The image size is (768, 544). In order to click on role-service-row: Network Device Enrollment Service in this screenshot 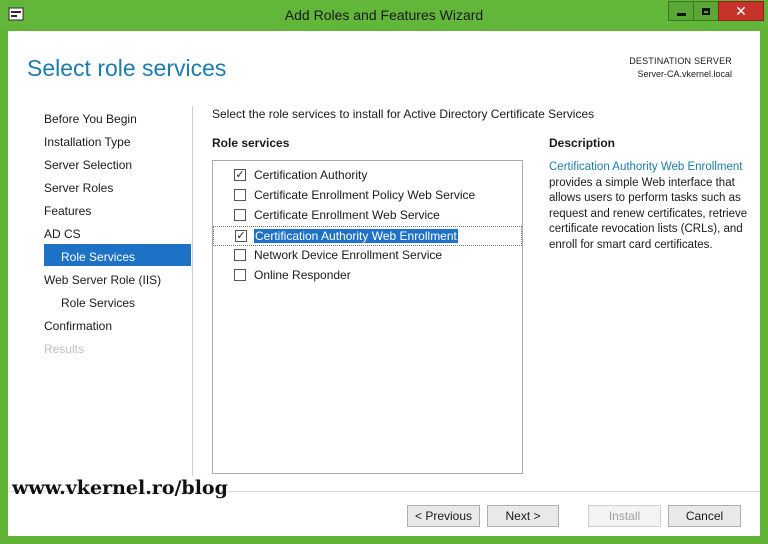, I will do `click(367, 256)`.